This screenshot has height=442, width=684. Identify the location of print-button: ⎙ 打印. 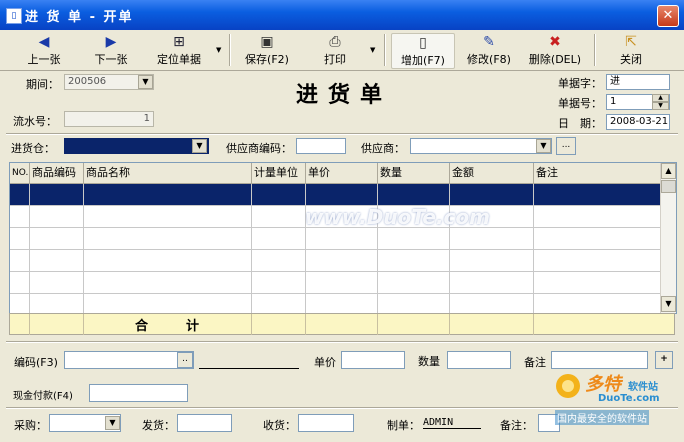
(335, 50).